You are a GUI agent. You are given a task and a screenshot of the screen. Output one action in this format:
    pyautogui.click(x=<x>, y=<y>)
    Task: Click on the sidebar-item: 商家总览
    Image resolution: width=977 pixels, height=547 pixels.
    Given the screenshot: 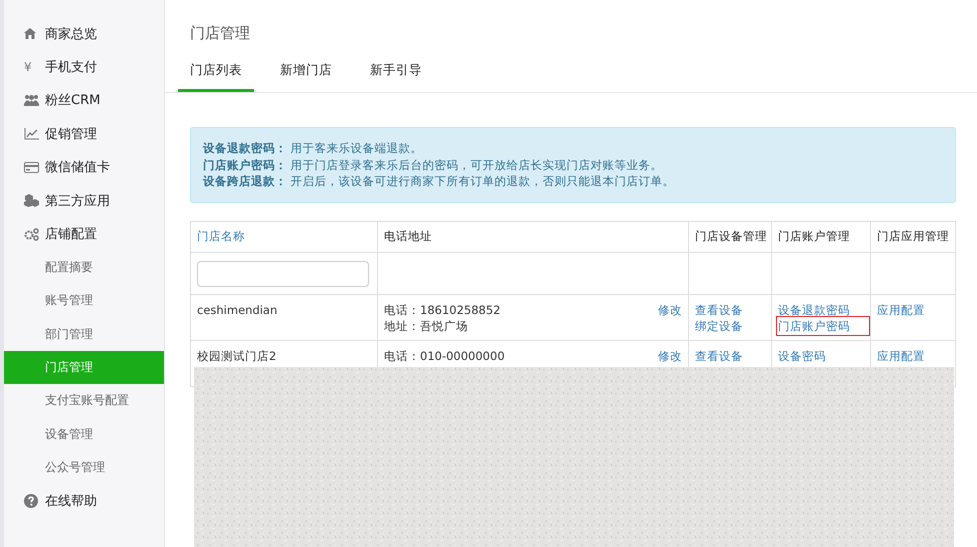 What is the action you would take?
    pyautogui.click(x=84, y=33)
    